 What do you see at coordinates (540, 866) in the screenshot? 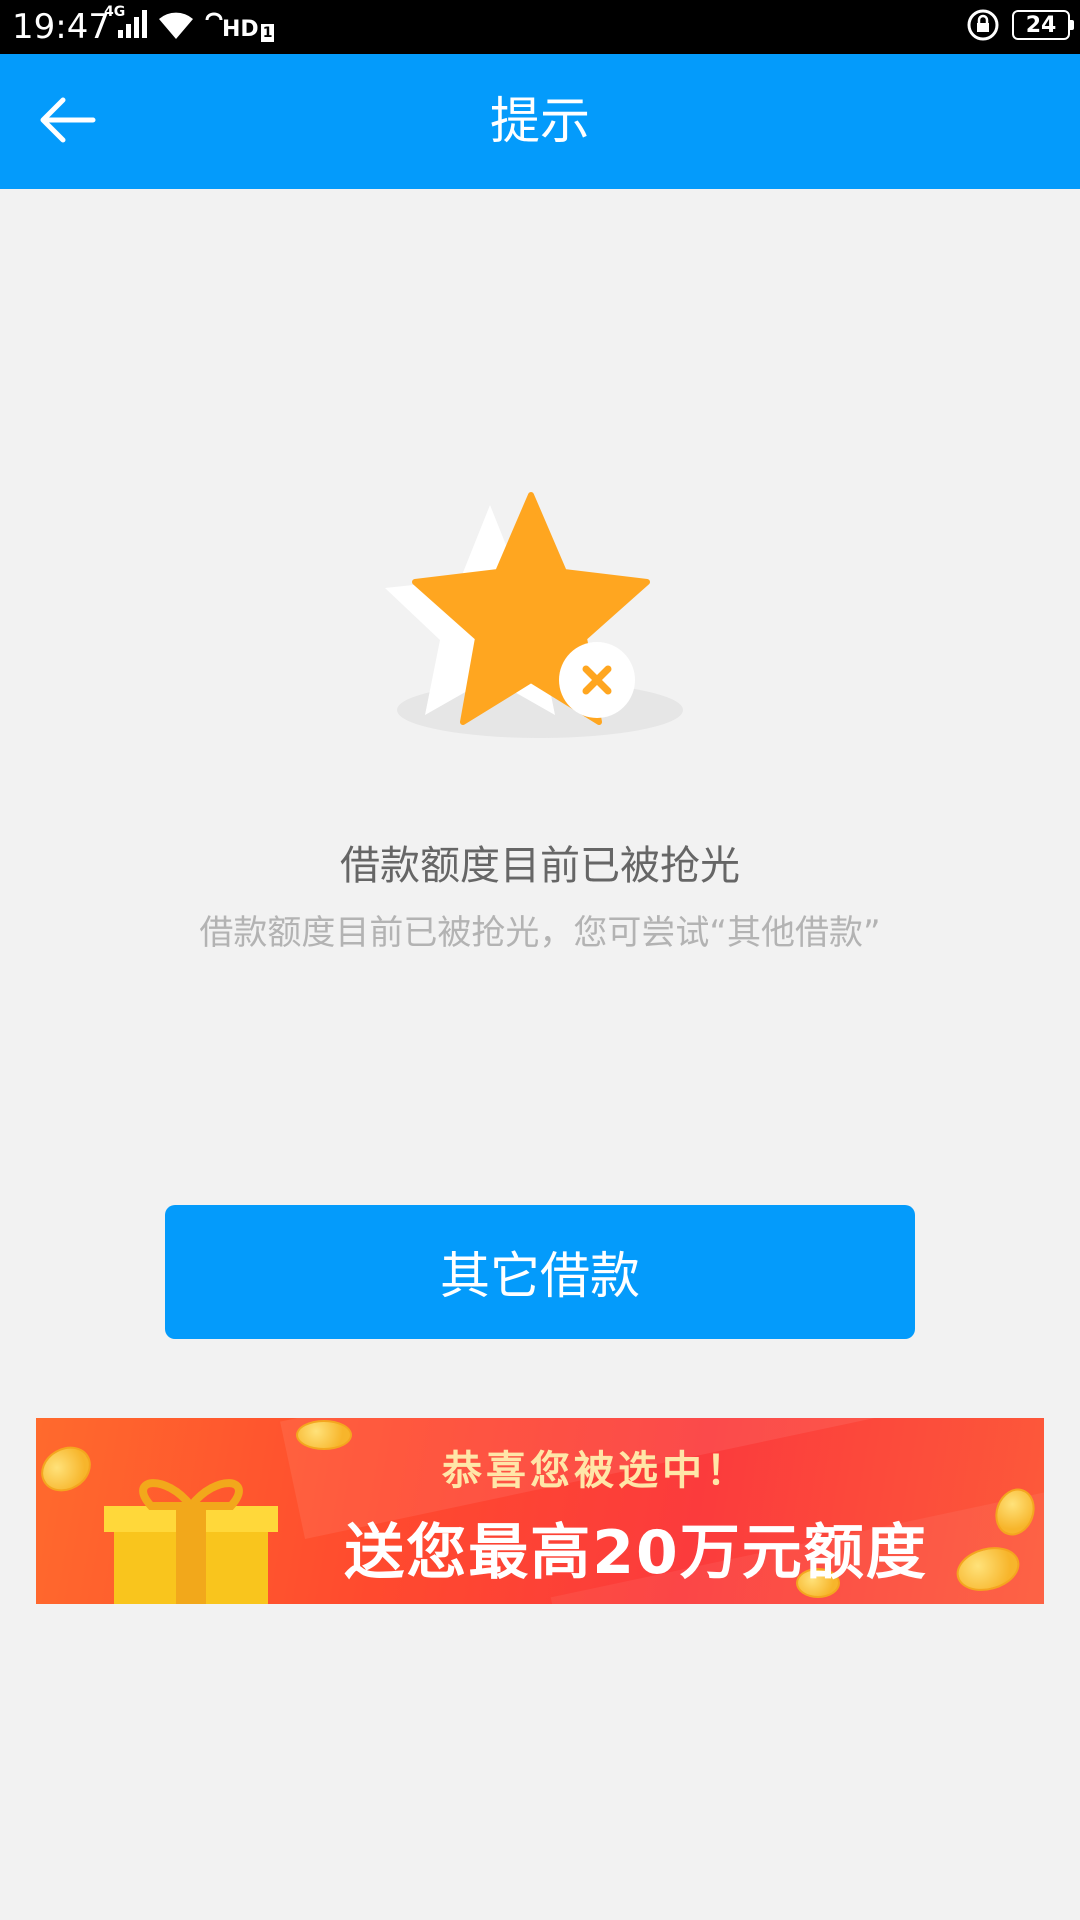
I see `notice-title: 借款额度目前已被抢光` at bounding box center [540, 866].